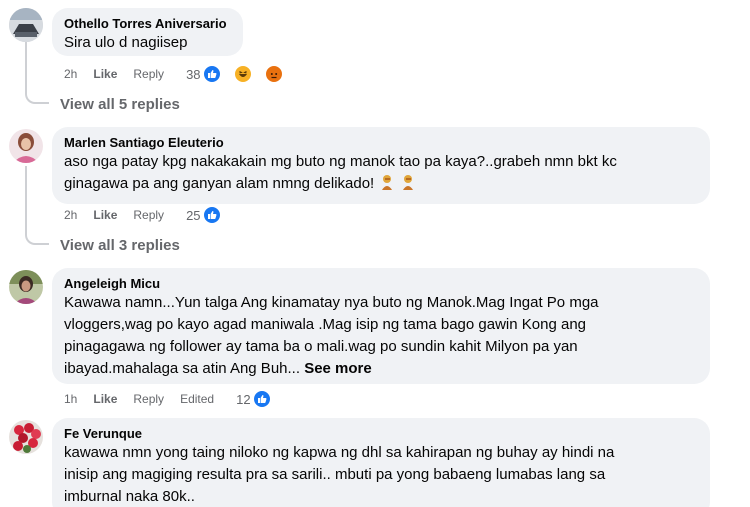  What do you see at coordinates (381, 283) in the screenshot?
I see `comment-author: Angeleigh Micu` at bounding box center [381, 283].